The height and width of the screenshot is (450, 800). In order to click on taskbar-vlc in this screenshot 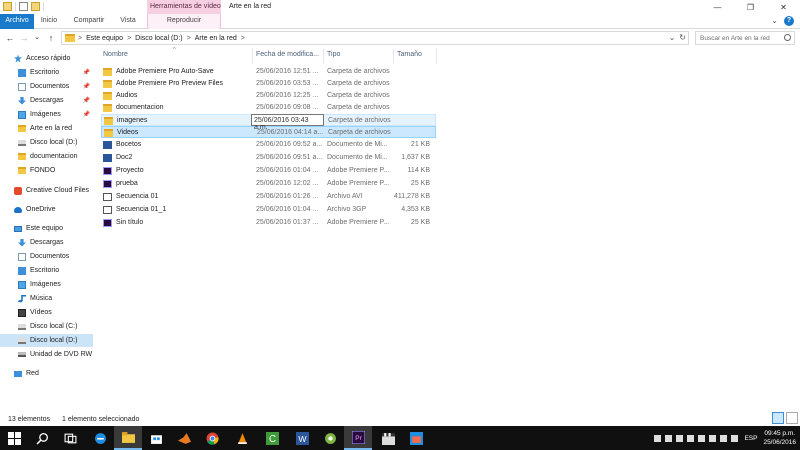, I will do `click(242, 438)`.